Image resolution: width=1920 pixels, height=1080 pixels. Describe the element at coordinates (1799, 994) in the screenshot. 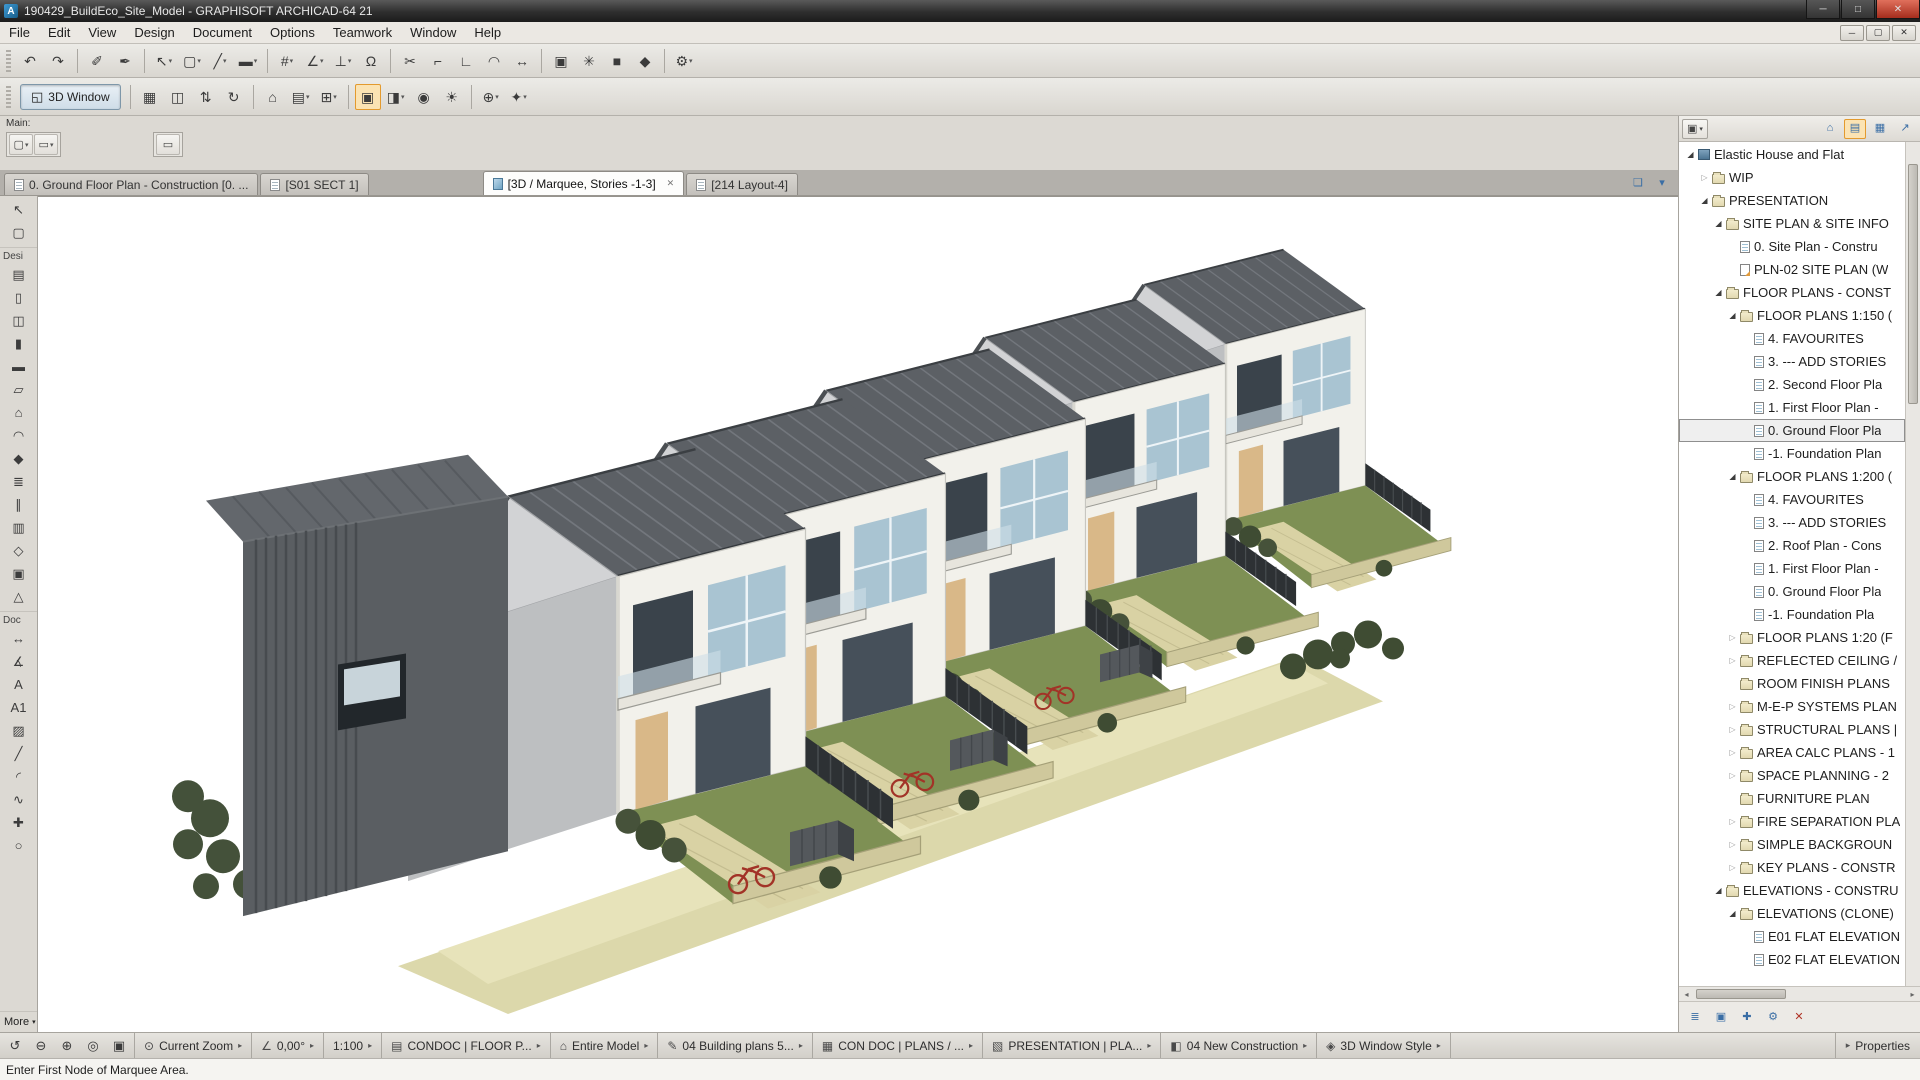

I see `navigator-horizontal-scrollbar: ◂ ▸` at that location.